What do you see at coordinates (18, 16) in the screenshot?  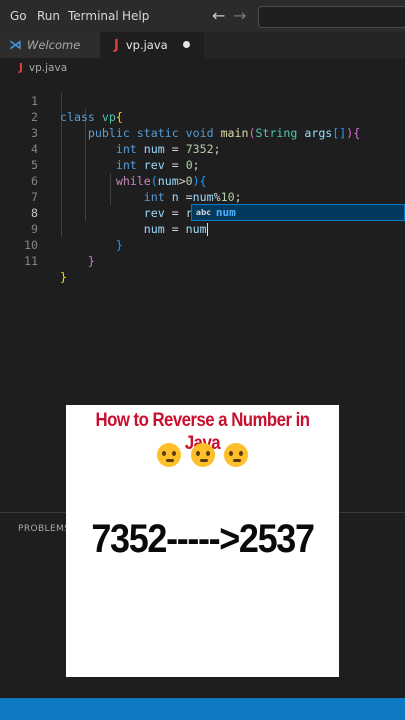 I see `menu-go: Go` at bounding box center [18, 16].